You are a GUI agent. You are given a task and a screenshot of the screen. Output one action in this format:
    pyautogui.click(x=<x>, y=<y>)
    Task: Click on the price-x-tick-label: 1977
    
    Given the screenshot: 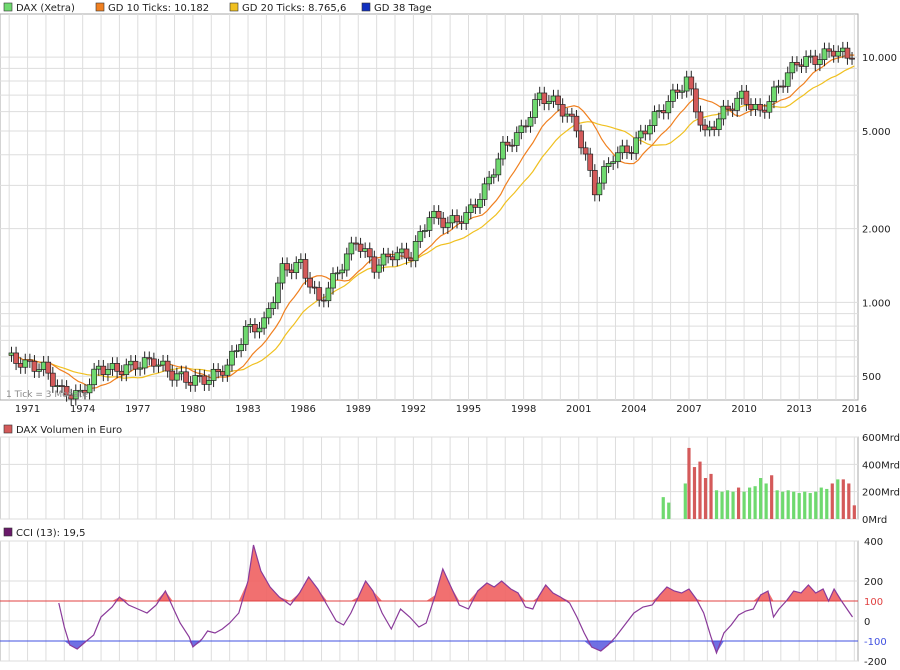 What is the action you would take?
    pyautogui.click(x=137, y=409)
    